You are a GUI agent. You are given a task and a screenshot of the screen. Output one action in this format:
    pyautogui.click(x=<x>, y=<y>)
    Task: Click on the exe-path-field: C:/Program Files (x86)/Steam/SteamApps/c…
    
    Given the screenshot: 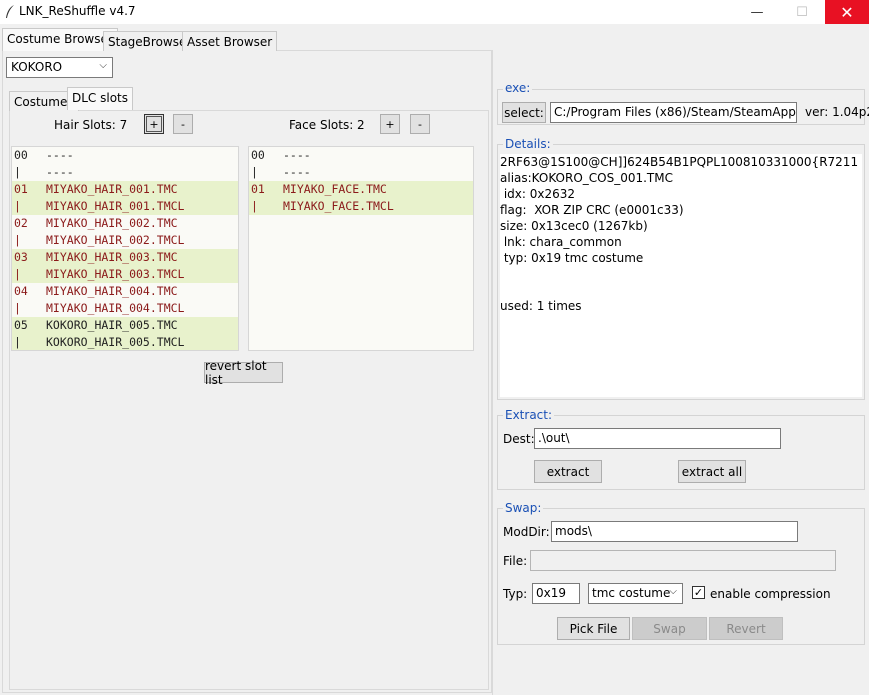 What is the action you would take?
    pyautogui.click(x=673, y=112)
    